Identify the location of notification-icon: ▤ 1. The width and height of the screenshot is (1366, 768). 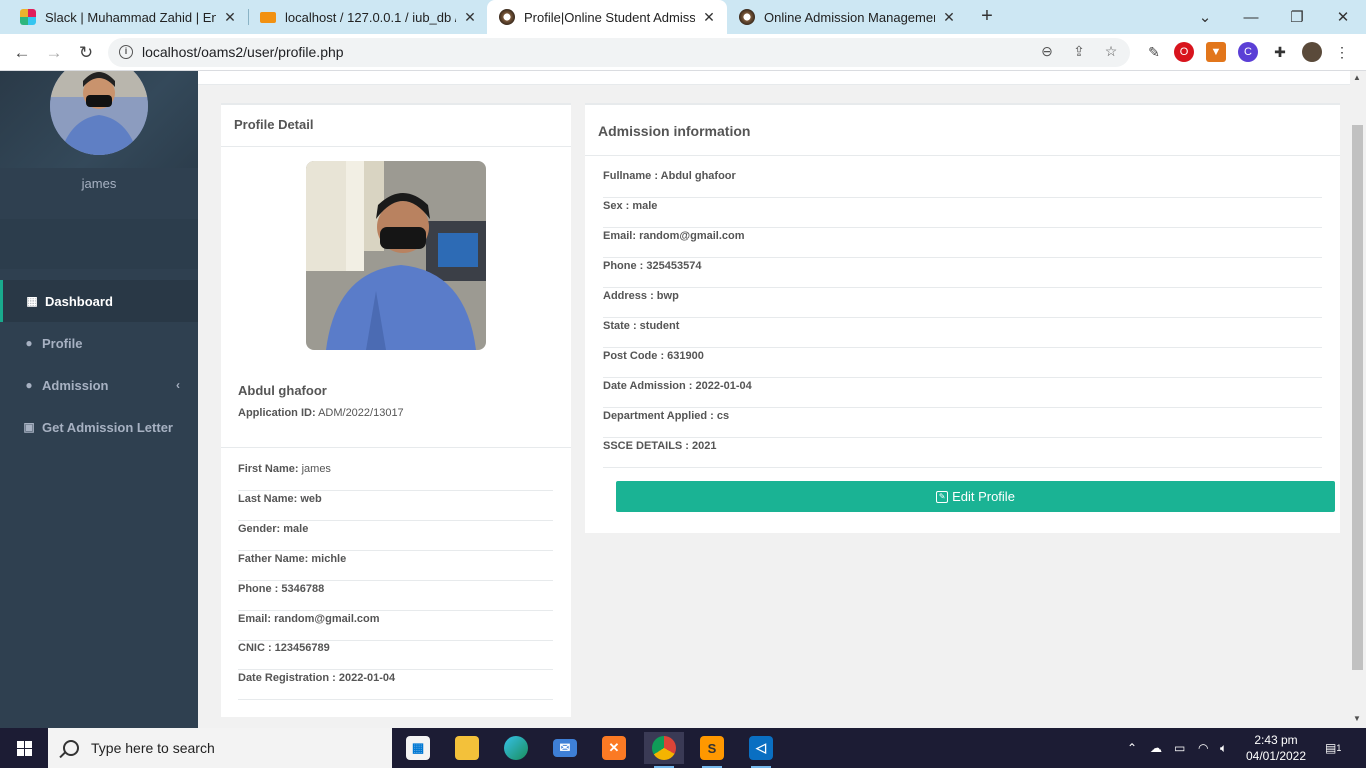
(1333, 748).